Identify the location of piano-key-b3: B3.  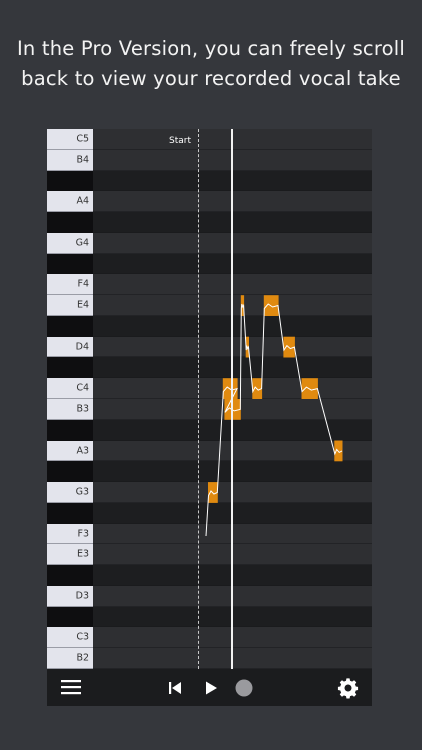
(70, 409).